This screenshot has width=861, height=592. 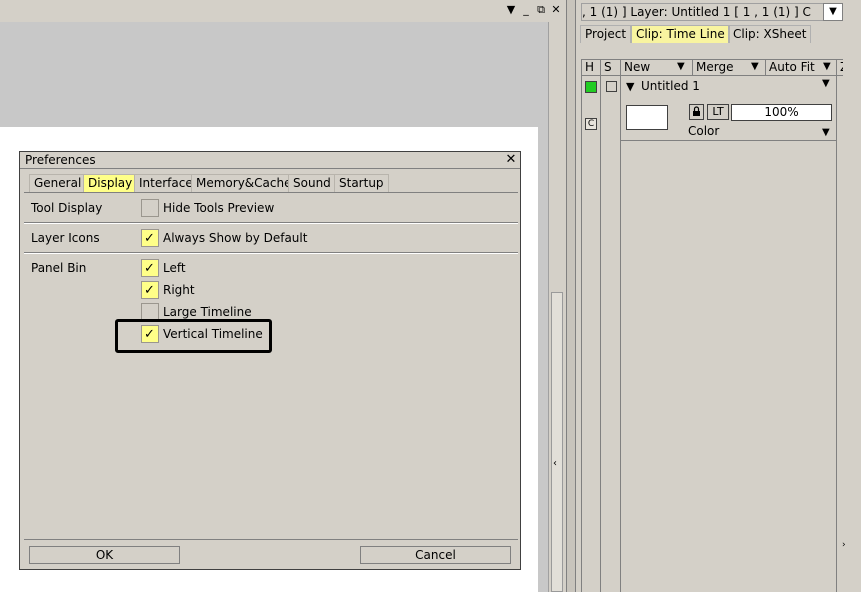 I want to click on scrollbar-thumb, so click(x=557, y=442).